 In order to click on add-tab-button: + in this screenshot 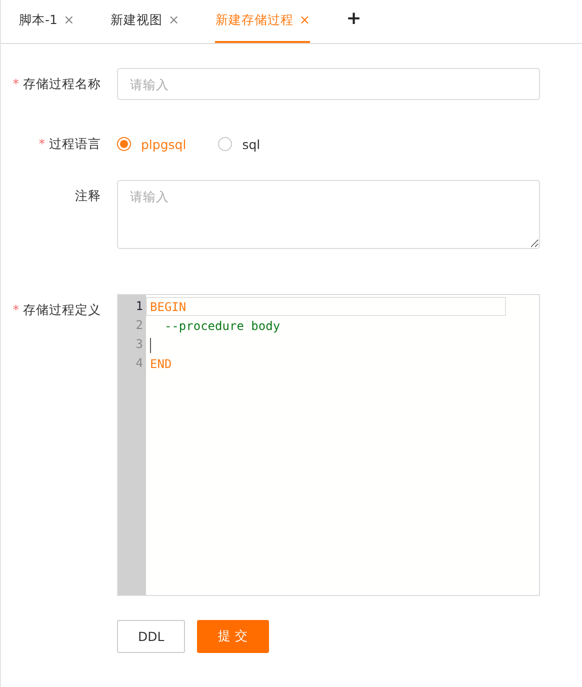, I will do `click(354, 18)`.